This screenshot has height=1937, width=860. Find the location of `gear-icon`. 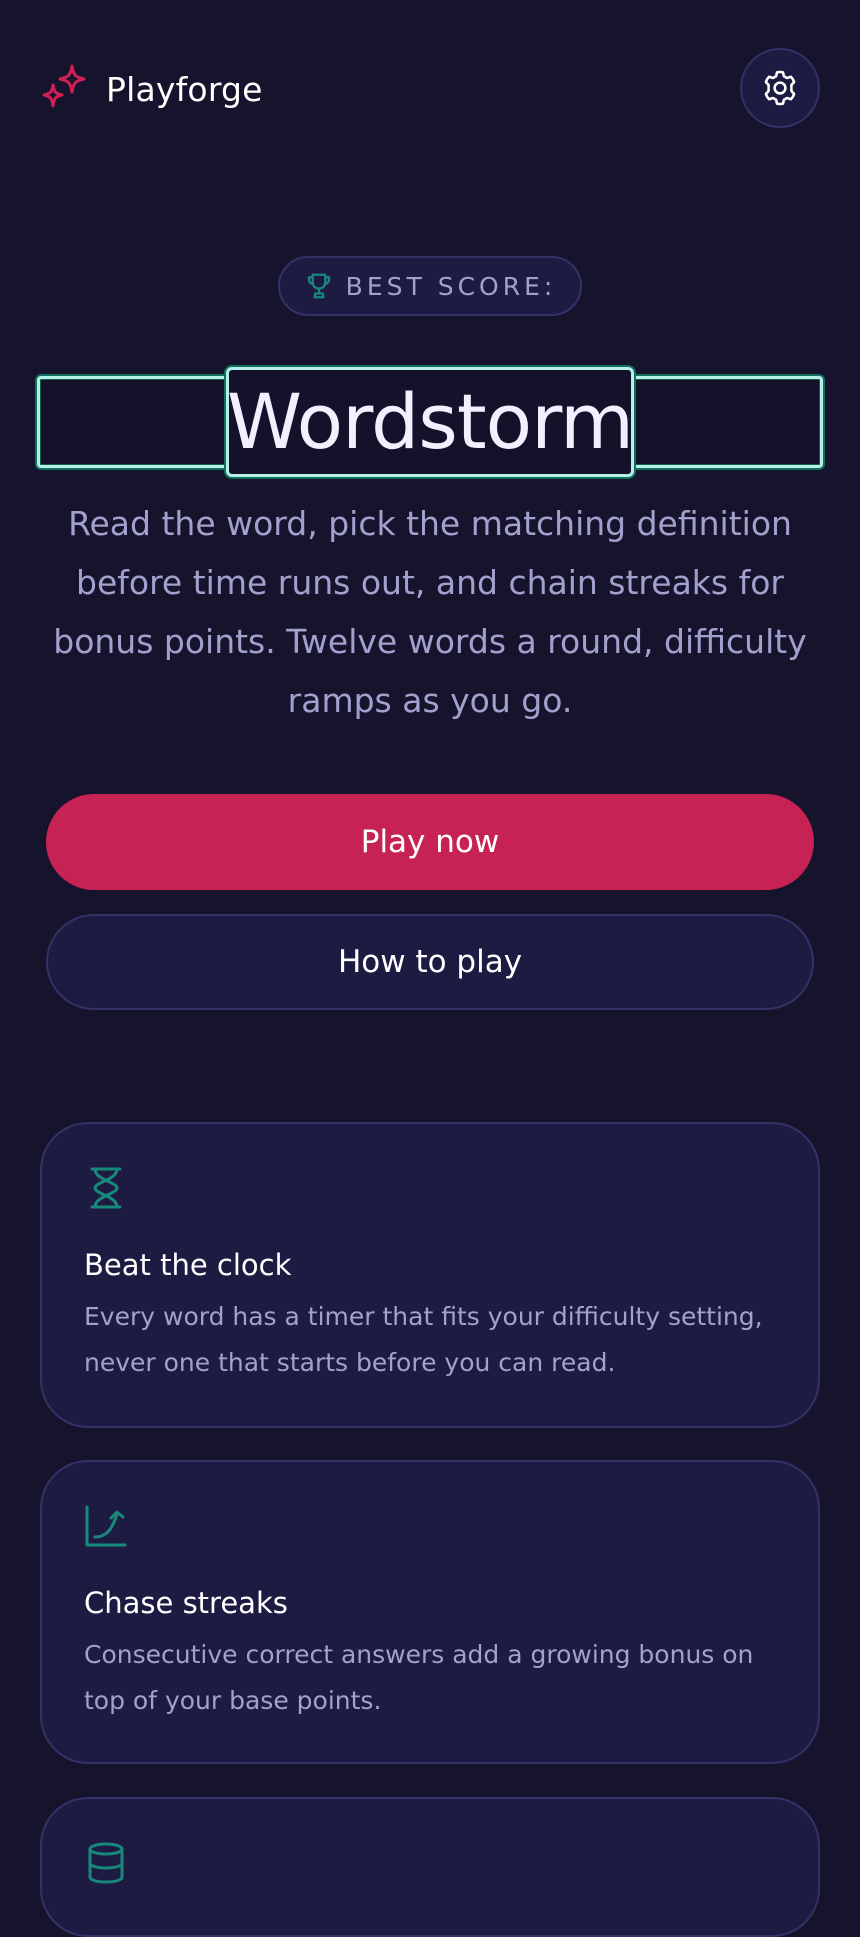

gear-icon is located at coordinates (780, 88).